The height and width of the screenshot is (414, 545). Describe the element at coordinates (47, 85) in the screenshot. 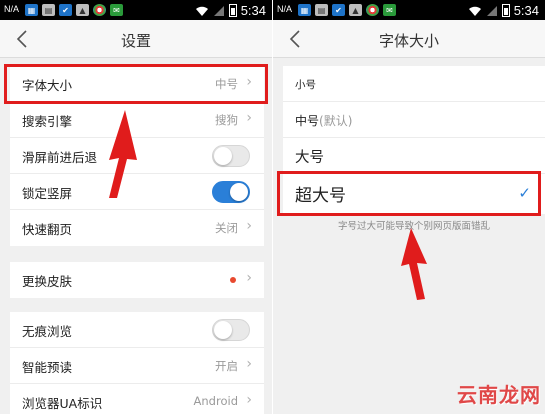

I see `setting-label: 字体大小` at that location.